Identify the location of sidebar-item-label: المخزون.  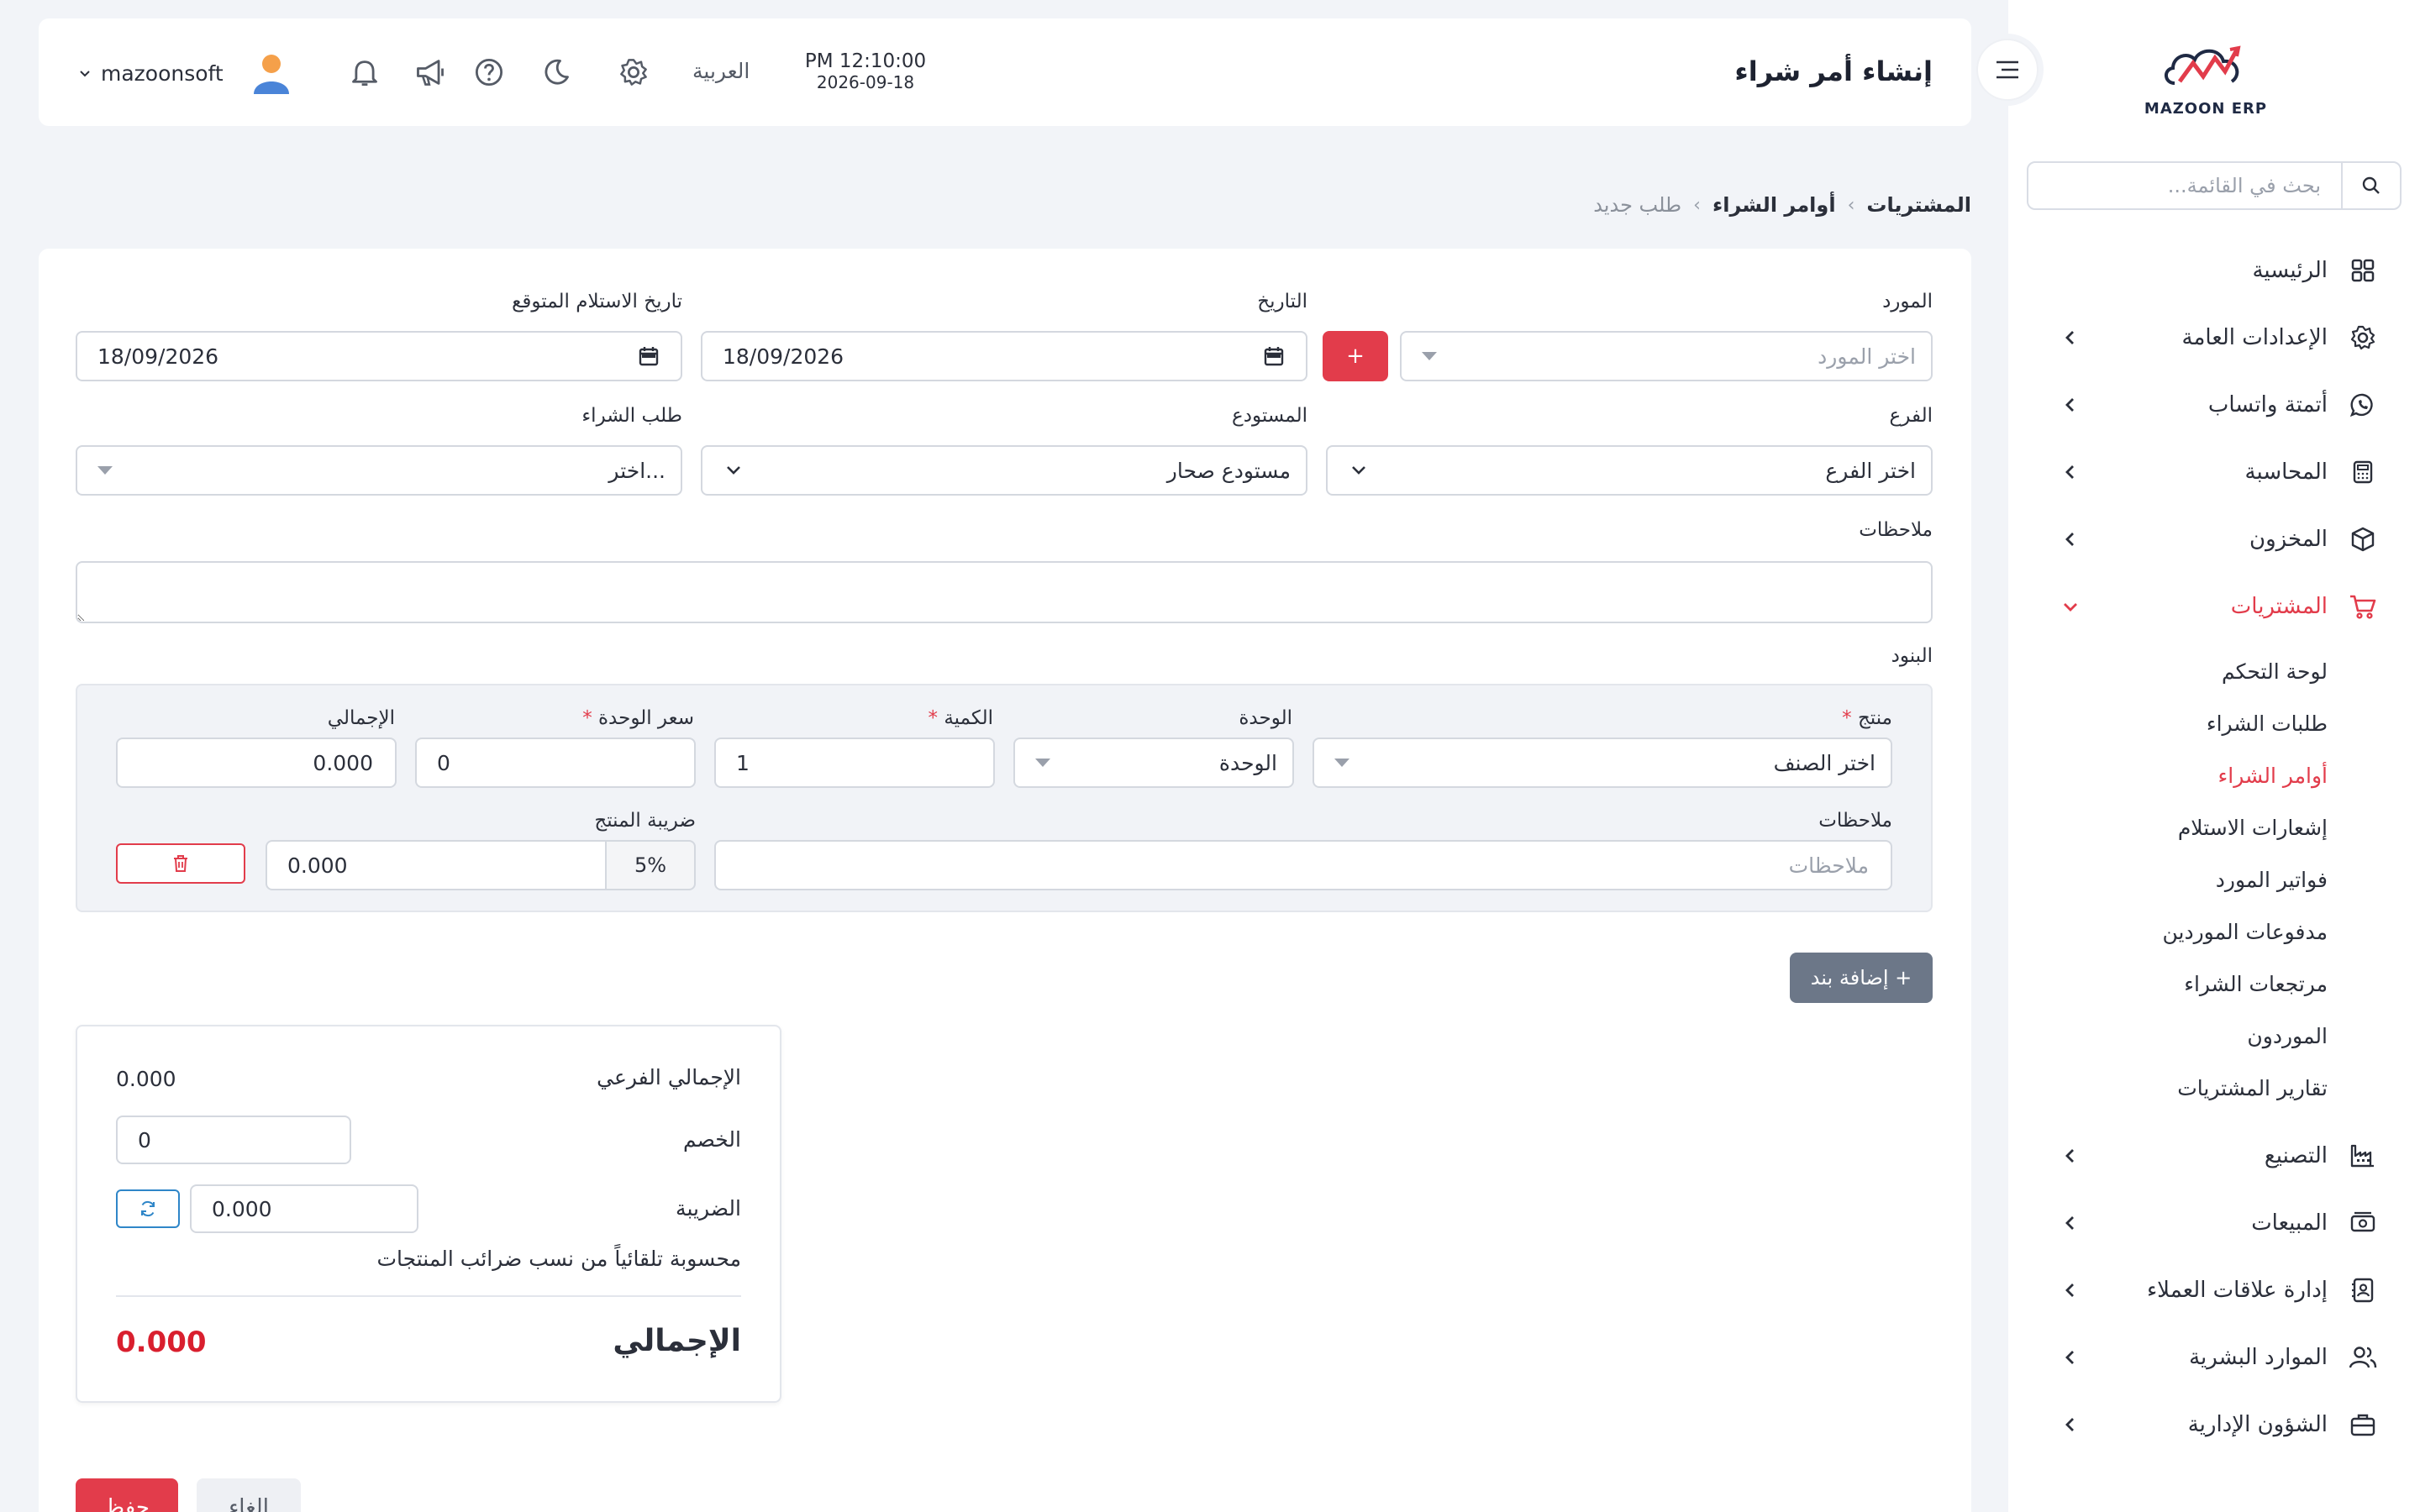
(2288, 539).